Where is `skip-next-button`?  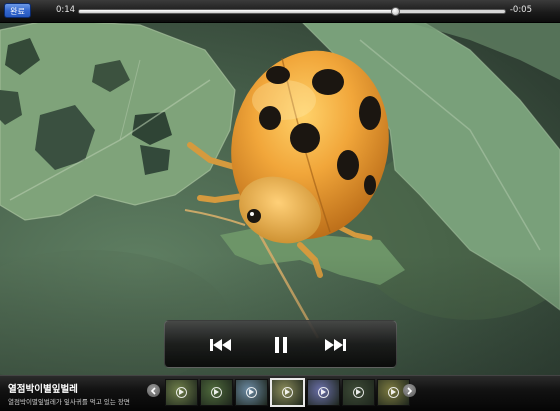 skip-next-button is located at coordinates (335, 345).